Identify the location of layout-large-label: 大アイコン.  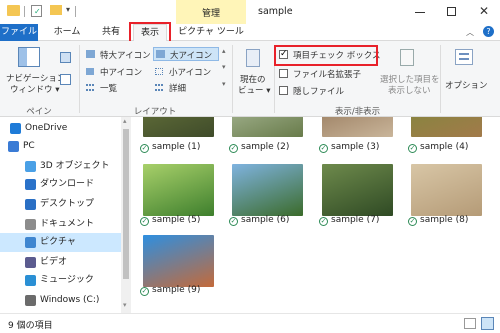
(191, 56).